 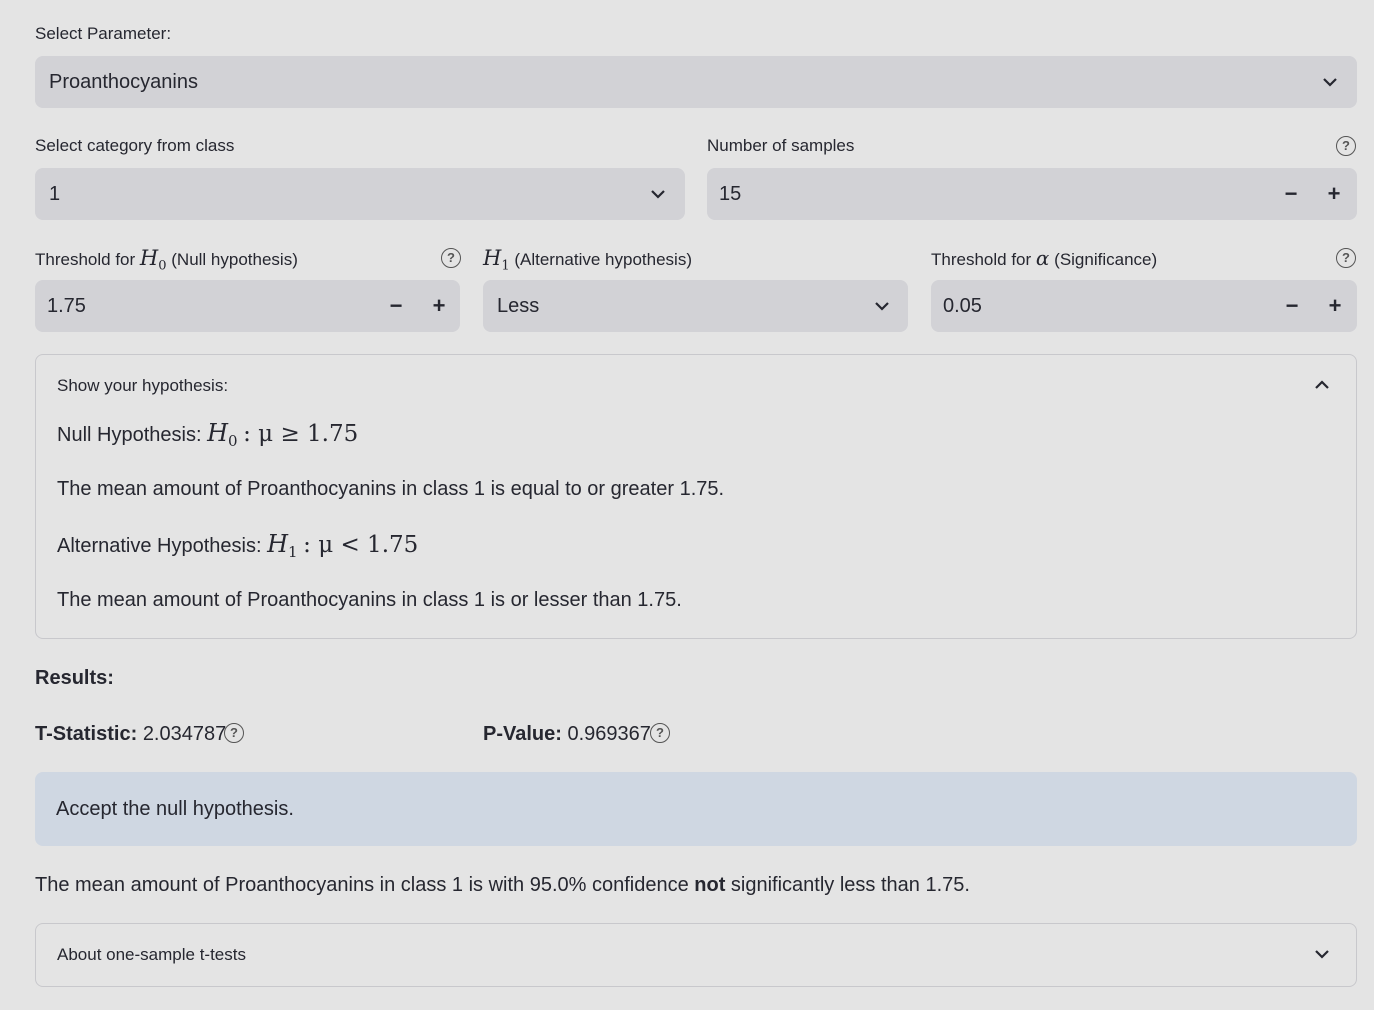 I want to click on about-expander-title: About one-sample t-tests, so click(x=151, y=955).